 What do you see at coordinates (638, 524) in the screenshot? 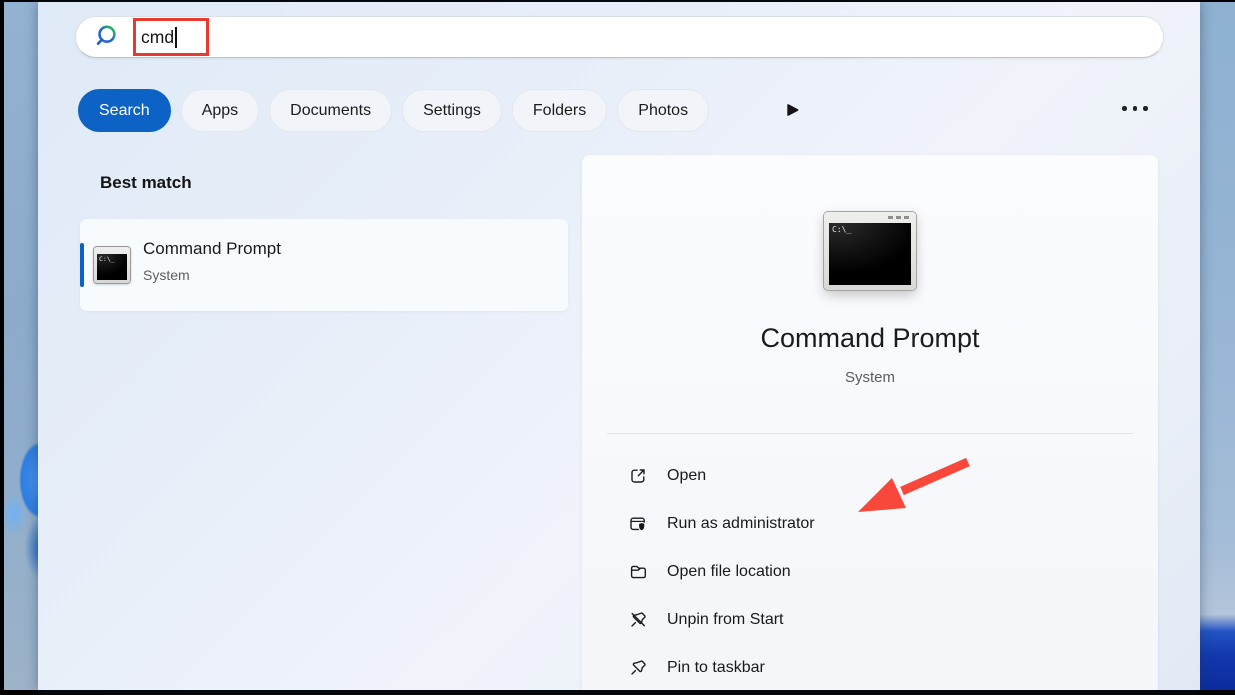
I see `run-as-administrator-icon` at bounding box center [638, 524].